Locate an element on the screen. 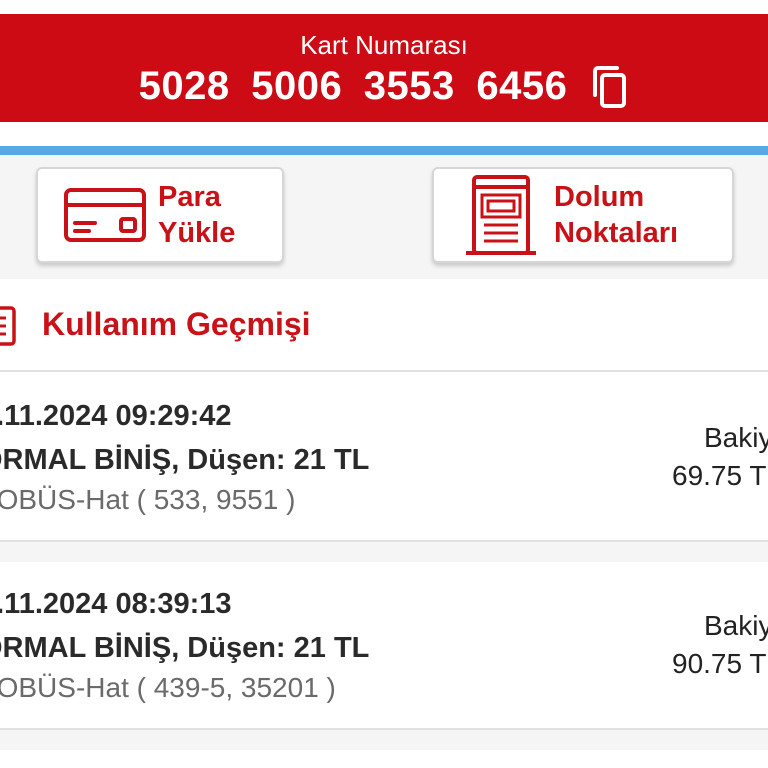  filling-points-button: Dolum Noktaları is located at coordinates (583, 215).